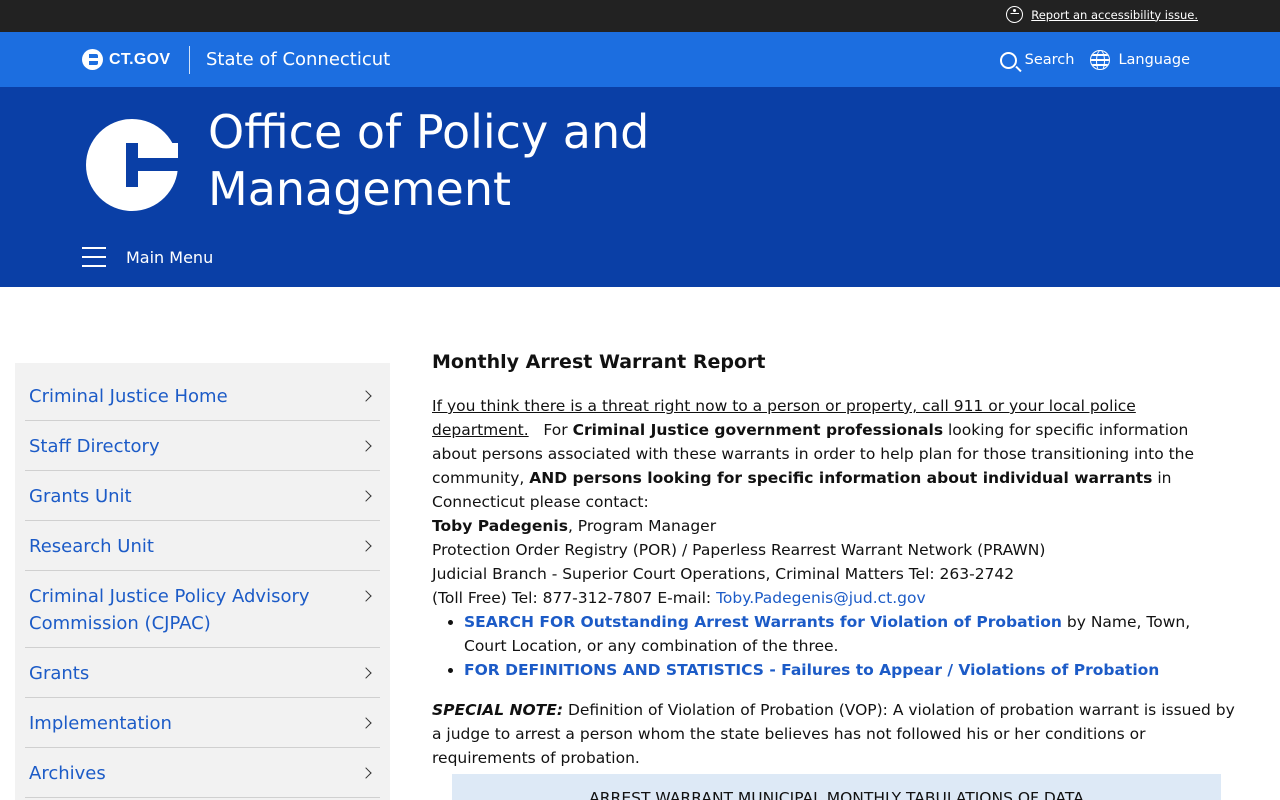  What do you see at coordinates (202, 773) in the screenshot?
I see `sidebar-item-archives: Archives` at bounding box center [202, 773].